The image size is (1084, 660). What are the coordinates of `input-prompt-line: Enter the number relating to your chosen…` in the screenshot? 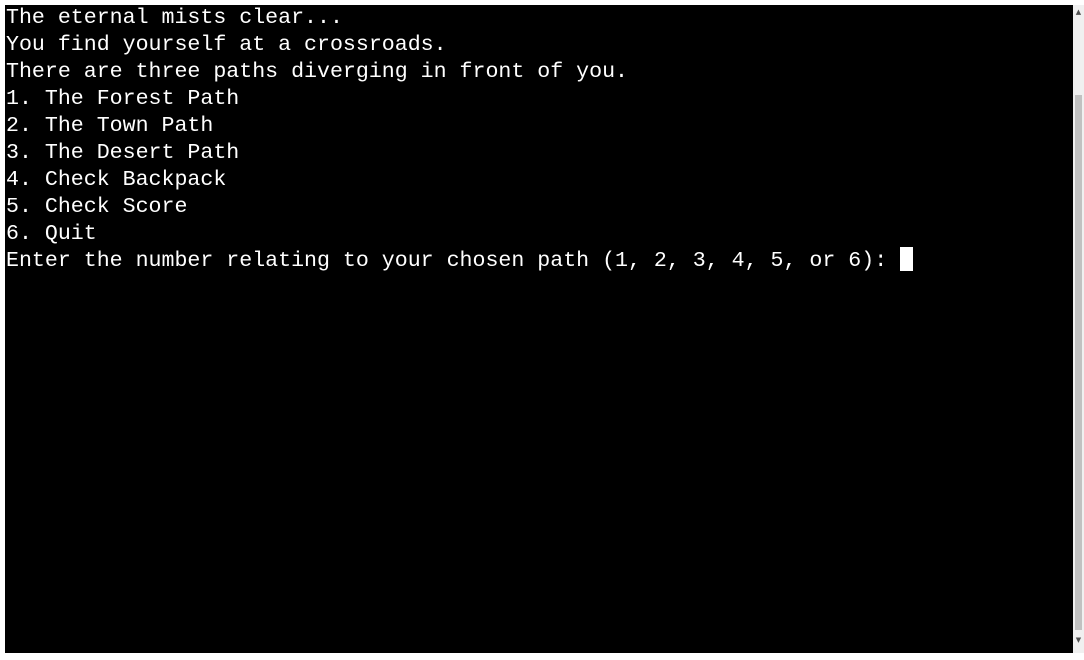 It's located at (460, 261).